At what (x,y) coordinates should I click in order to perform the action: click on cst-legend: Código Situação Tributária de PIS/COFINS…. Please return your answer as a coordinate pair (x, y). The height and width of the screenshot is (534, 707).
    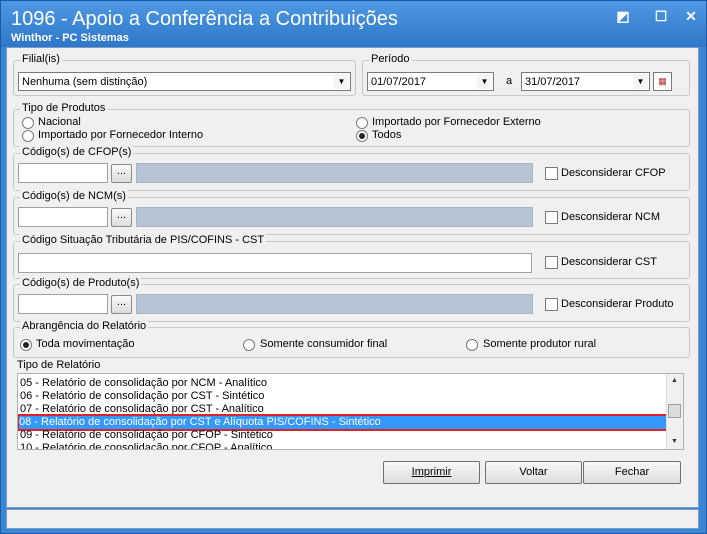
    Looking at the image, I should click on (143, 240).